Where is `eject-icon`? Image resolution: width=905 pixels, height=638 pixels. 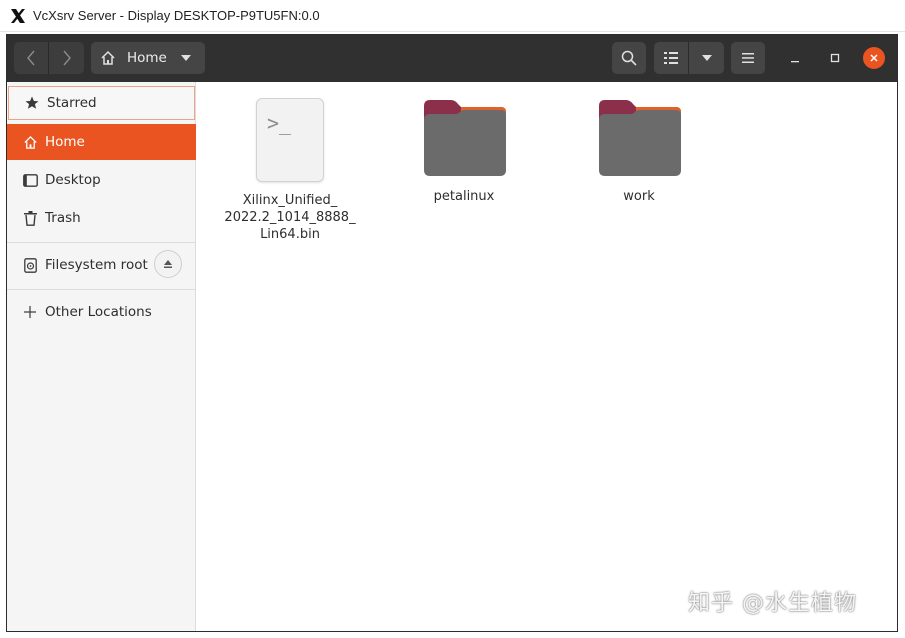
eject-icon is located at coordinates (168, 264).